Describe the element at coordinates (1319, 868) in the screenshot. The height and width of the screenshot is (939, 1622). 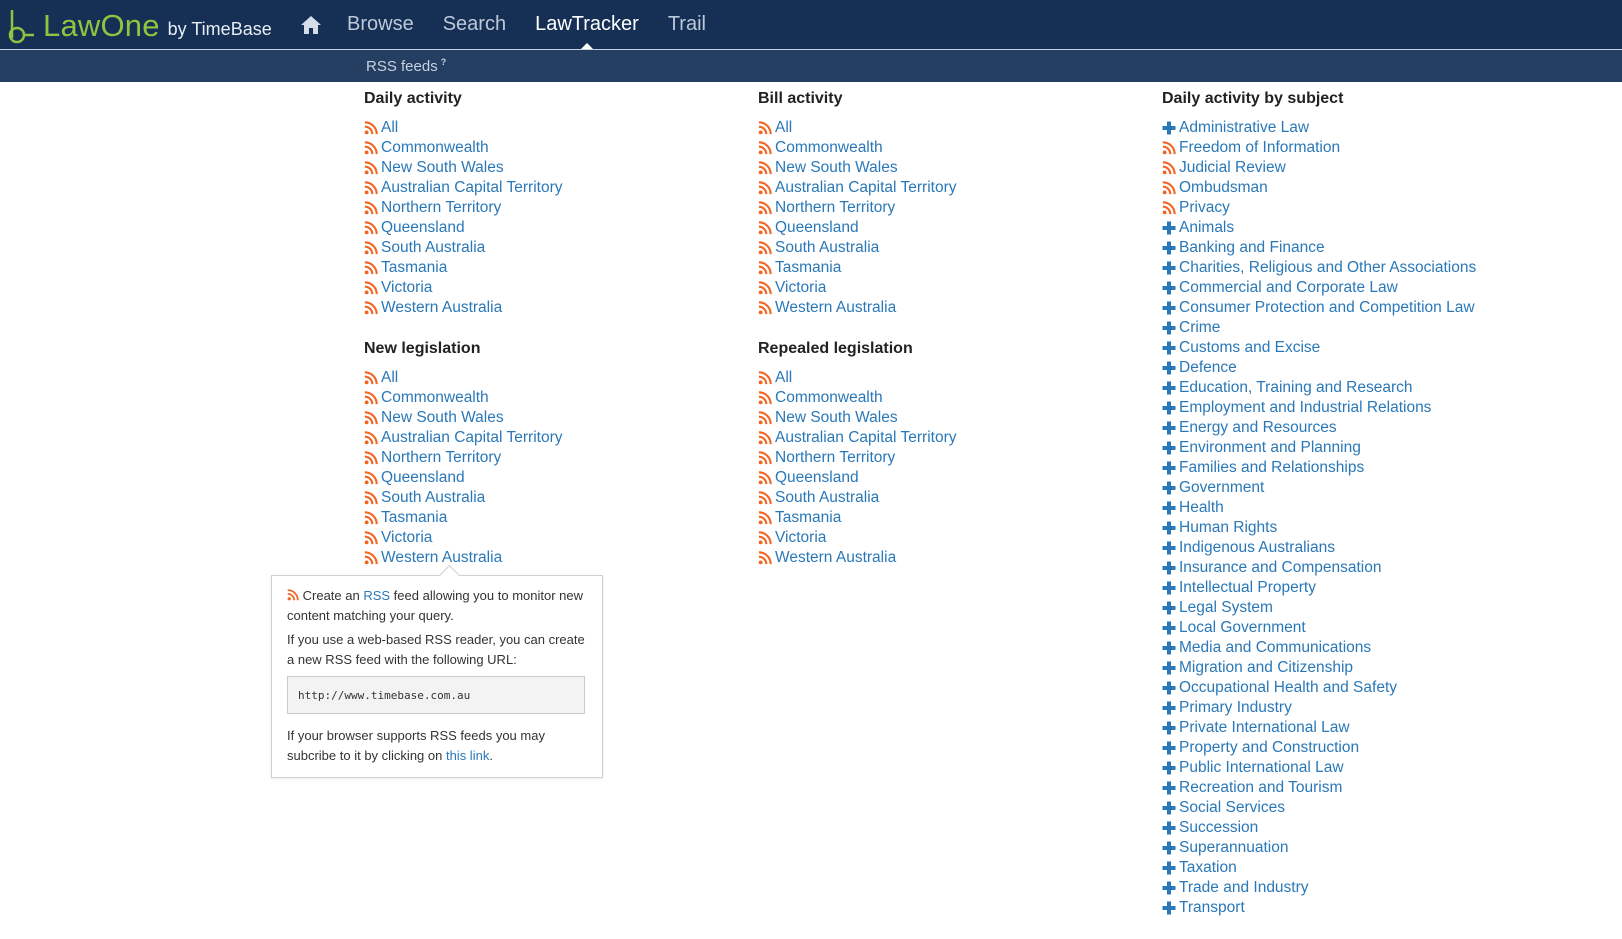
I see `feed-link: Taxation` at that location.